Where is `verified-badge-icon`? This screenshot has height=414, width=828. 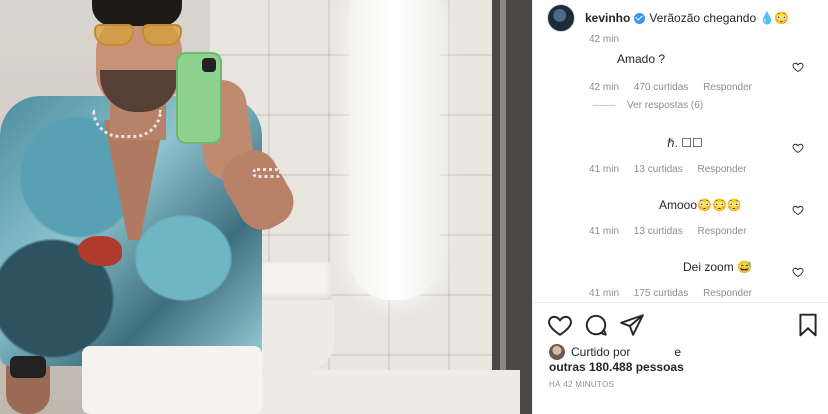
verified-badge-icon is located at coordinates (640, 18).